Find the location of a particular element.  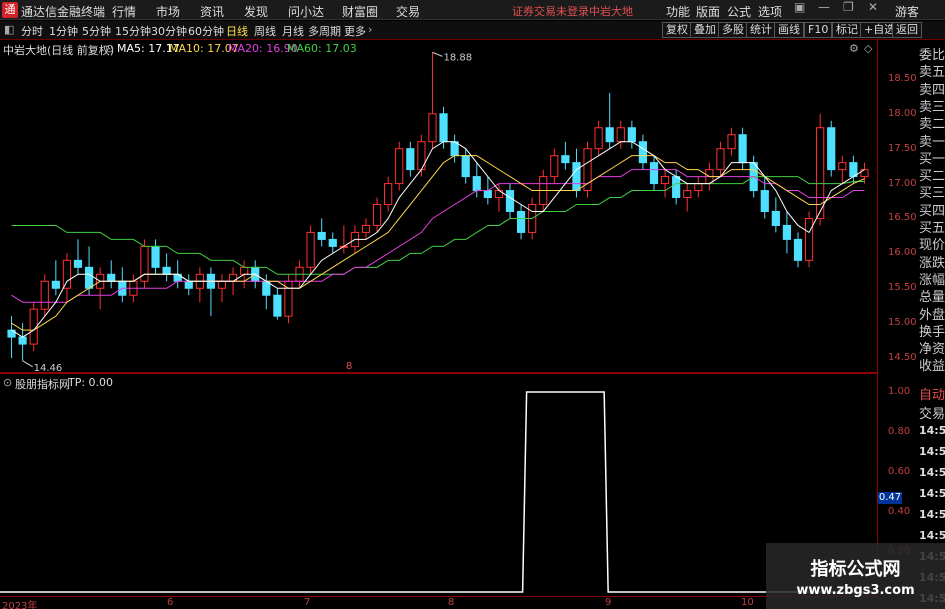

quote-label: 自动 is located at coordinates (932, 393).